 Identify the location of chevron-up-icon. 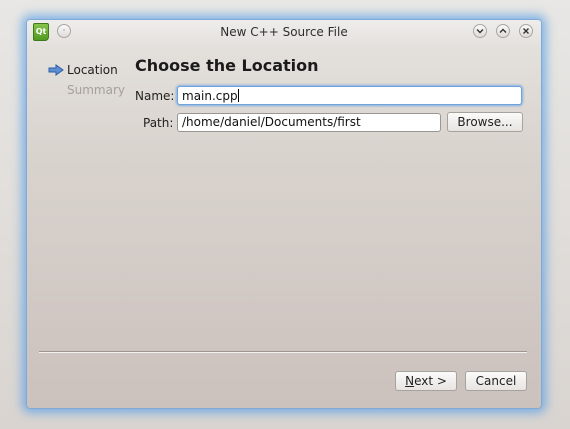
(503, 30).